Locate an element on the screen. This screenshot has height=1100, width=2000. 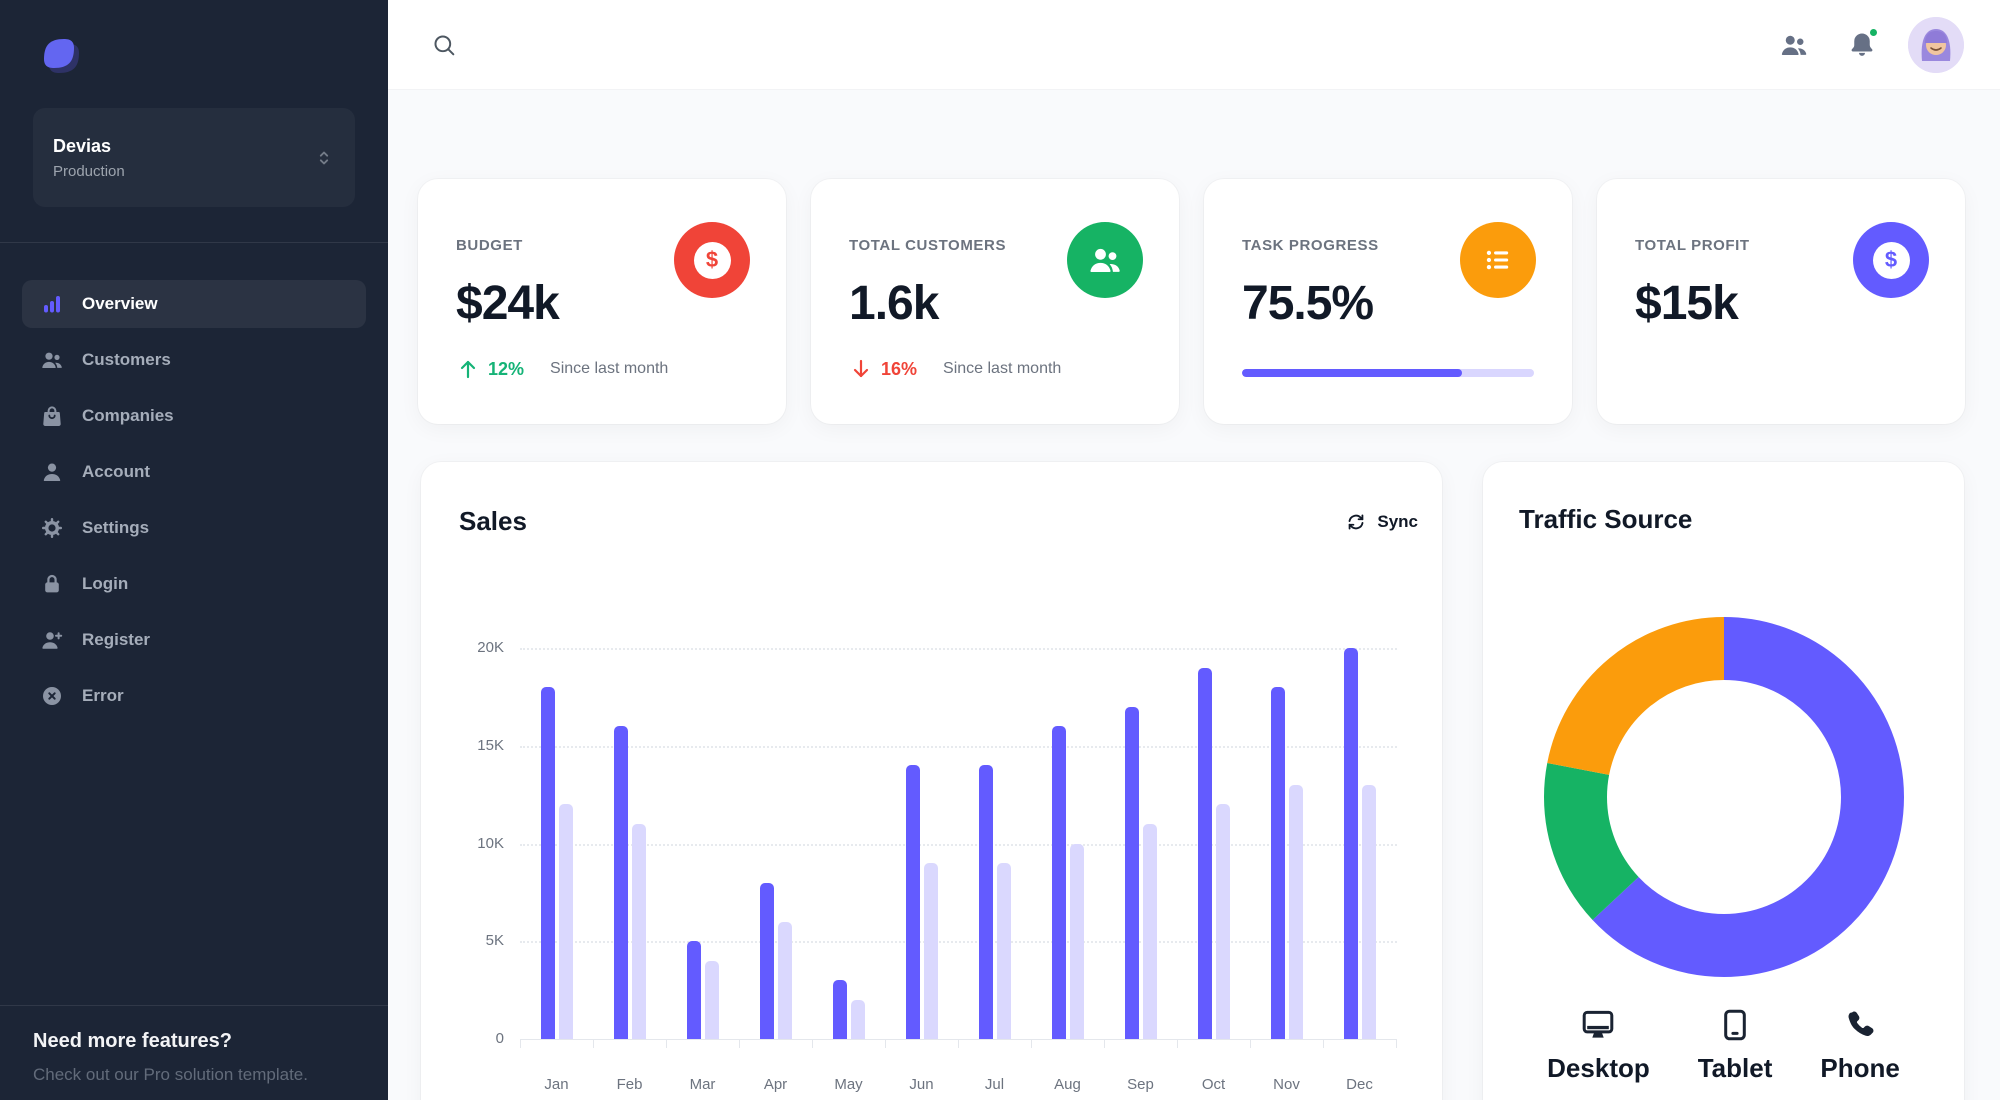
legend-tablet: Tablet is located at coordinates (1735, 1045).